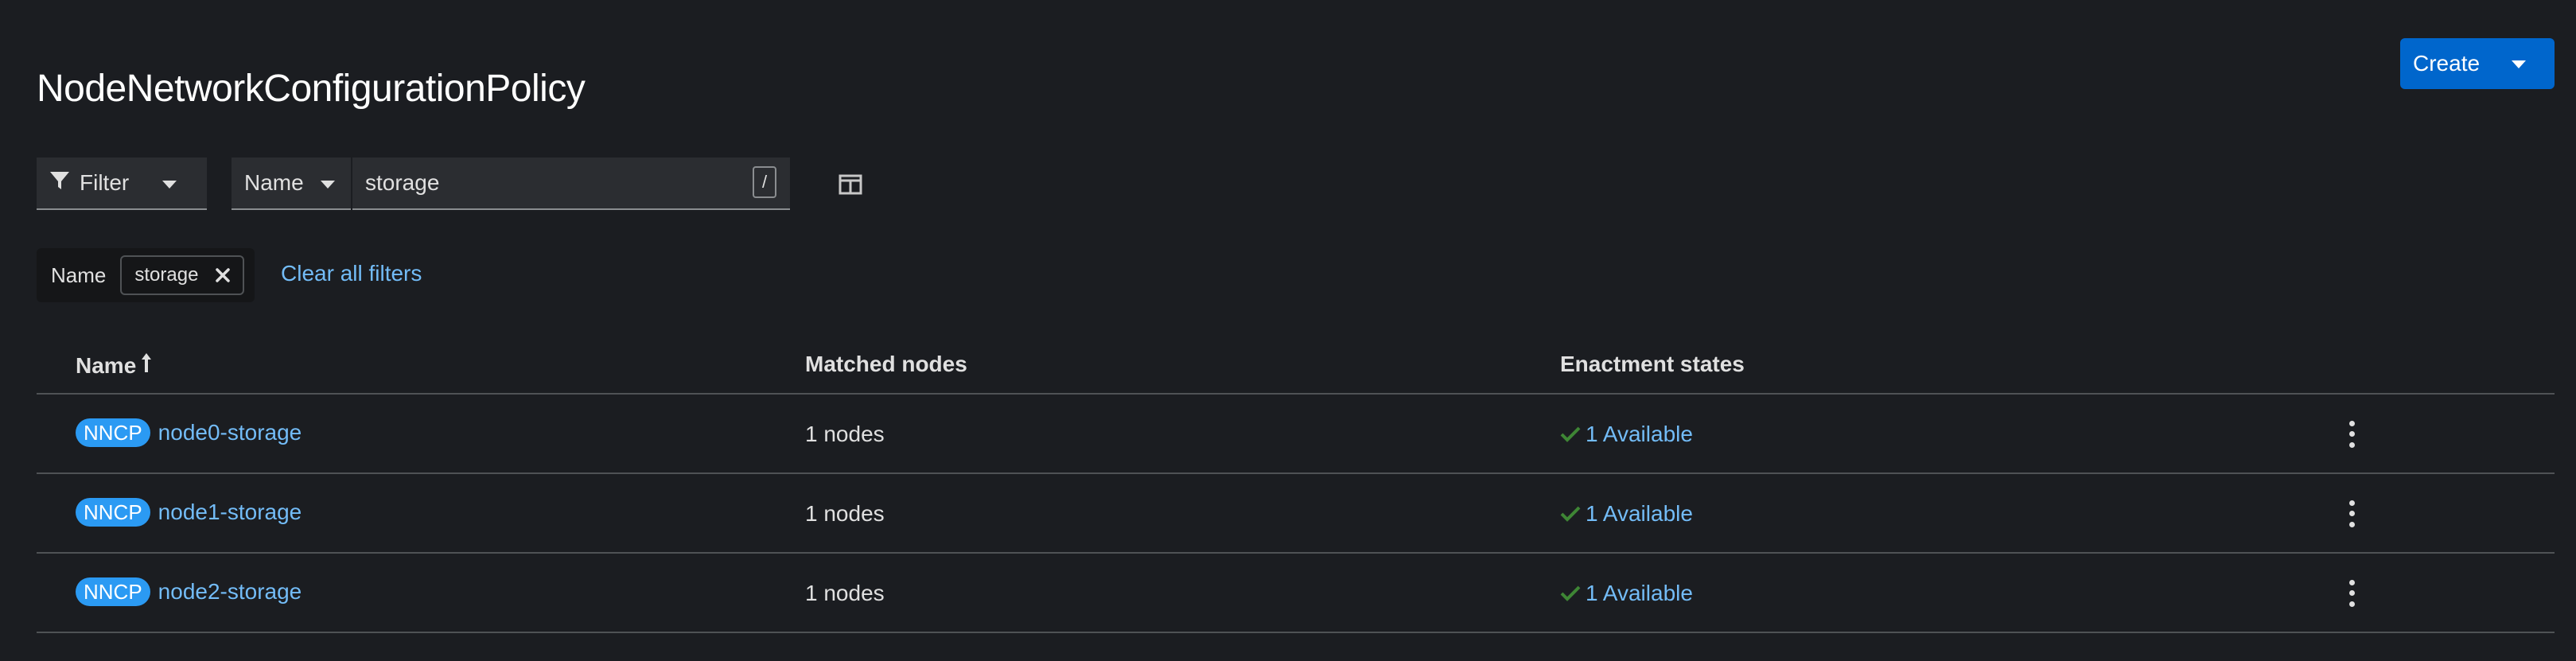 This screenshot has height=661, width=2576. What do you see at coordinates (312, 90) in the screenshot?
I see `page-title: NodeNetworkConfigurationPolicy` at bounding box center [312, 90].